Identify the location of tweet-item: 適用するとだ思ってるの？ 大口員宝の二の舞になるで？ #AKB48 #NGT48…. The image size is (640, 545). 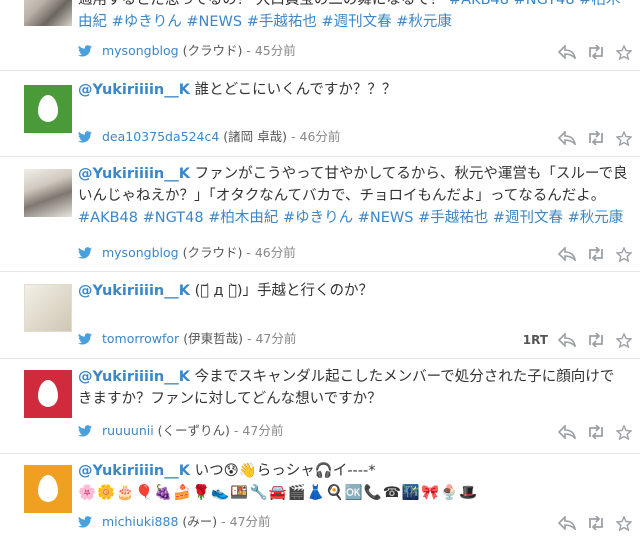
(320, 35).